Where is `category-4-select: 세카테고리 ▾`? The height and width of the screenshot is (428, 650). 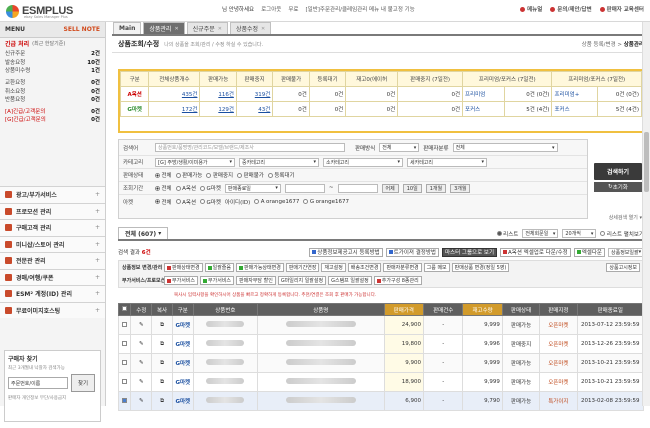 category-4-select: 세카테고리 ▾ is located at coordinates (447, 162).